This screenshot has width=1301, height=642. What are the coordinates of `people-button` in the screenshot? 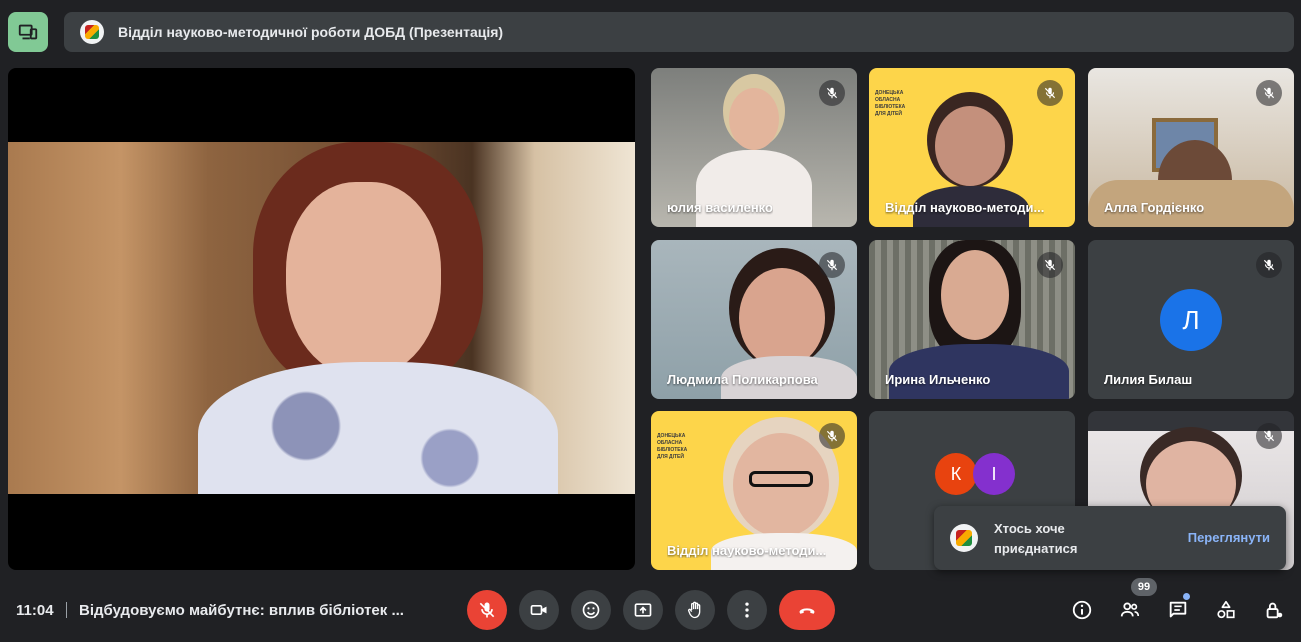 It's located at (1130, 610).